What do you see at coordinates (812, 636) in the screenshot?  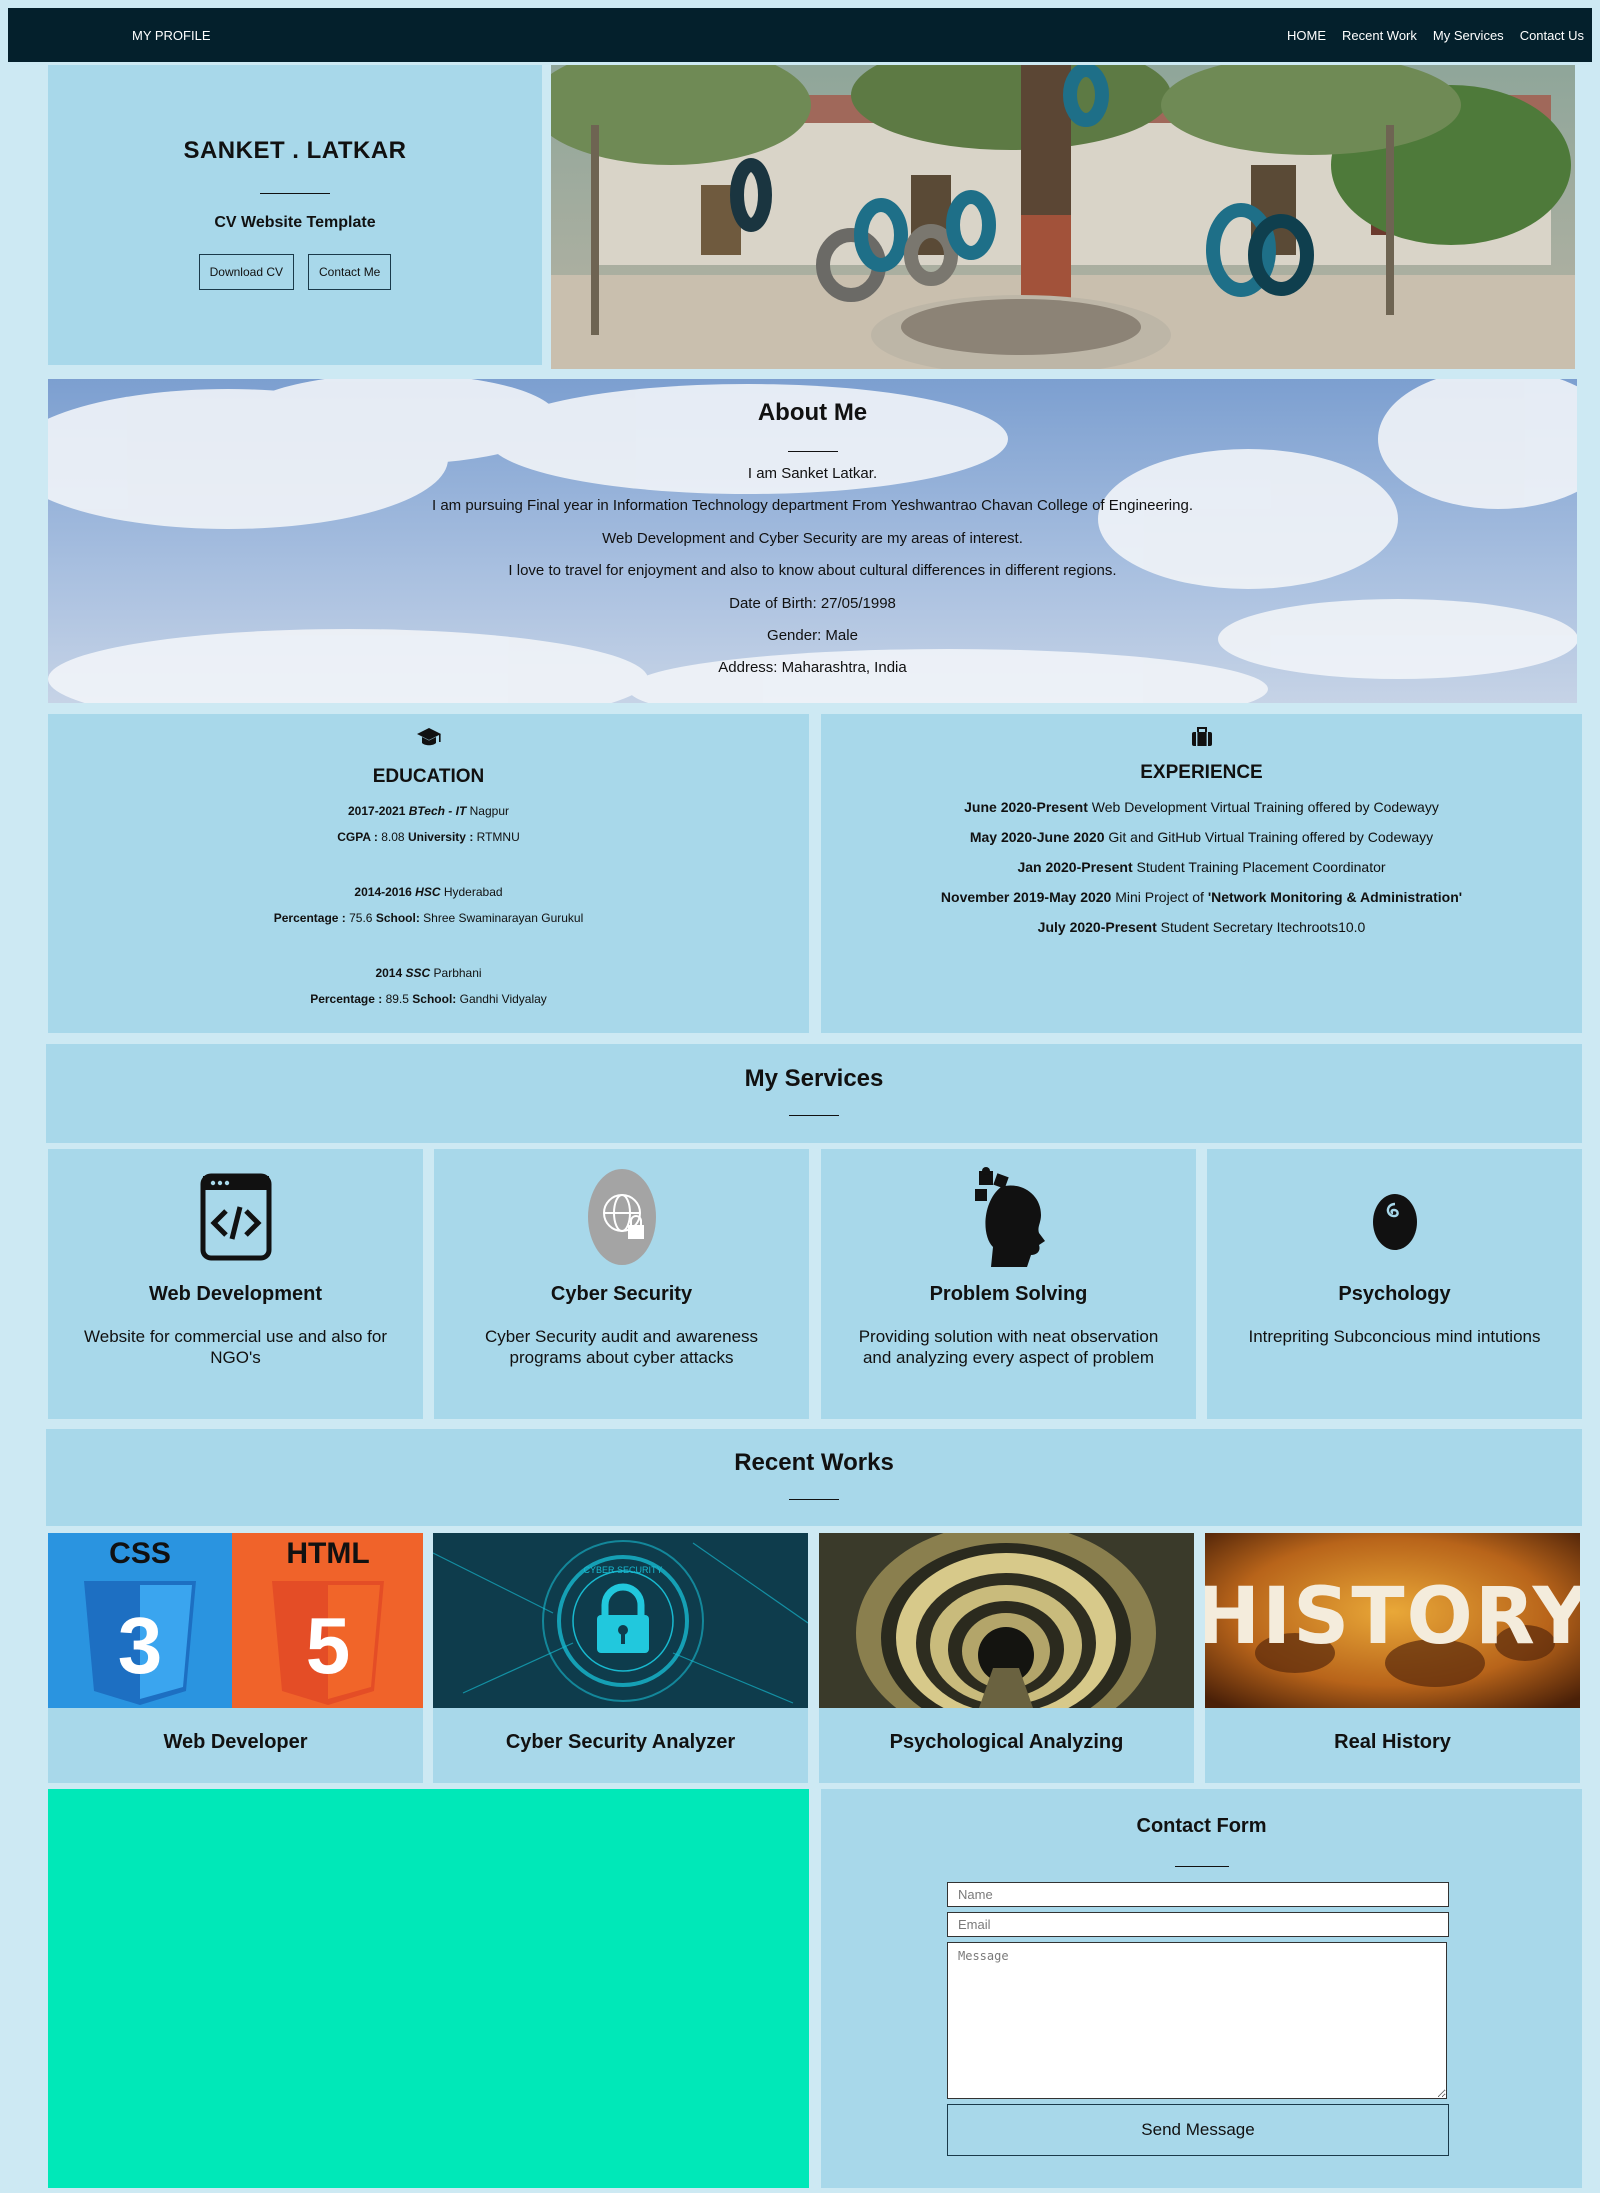 I see `about-line: Gender: Male` at bounding box center [812, 636].